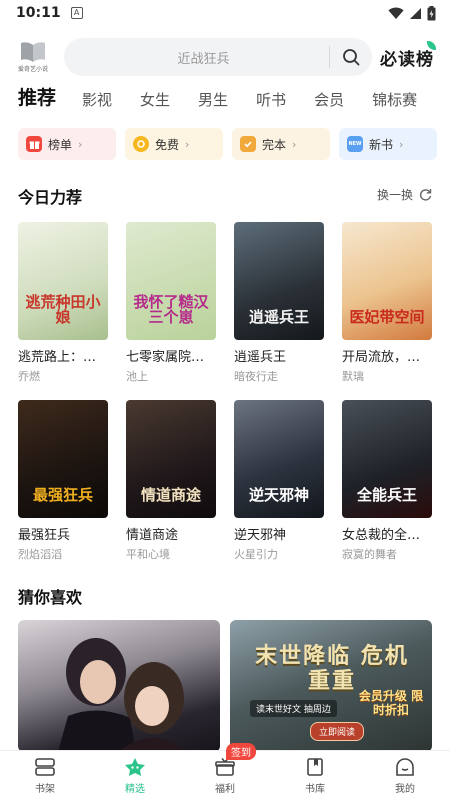  I want to click on tab-recommend: 推荐, so click(37, 96).